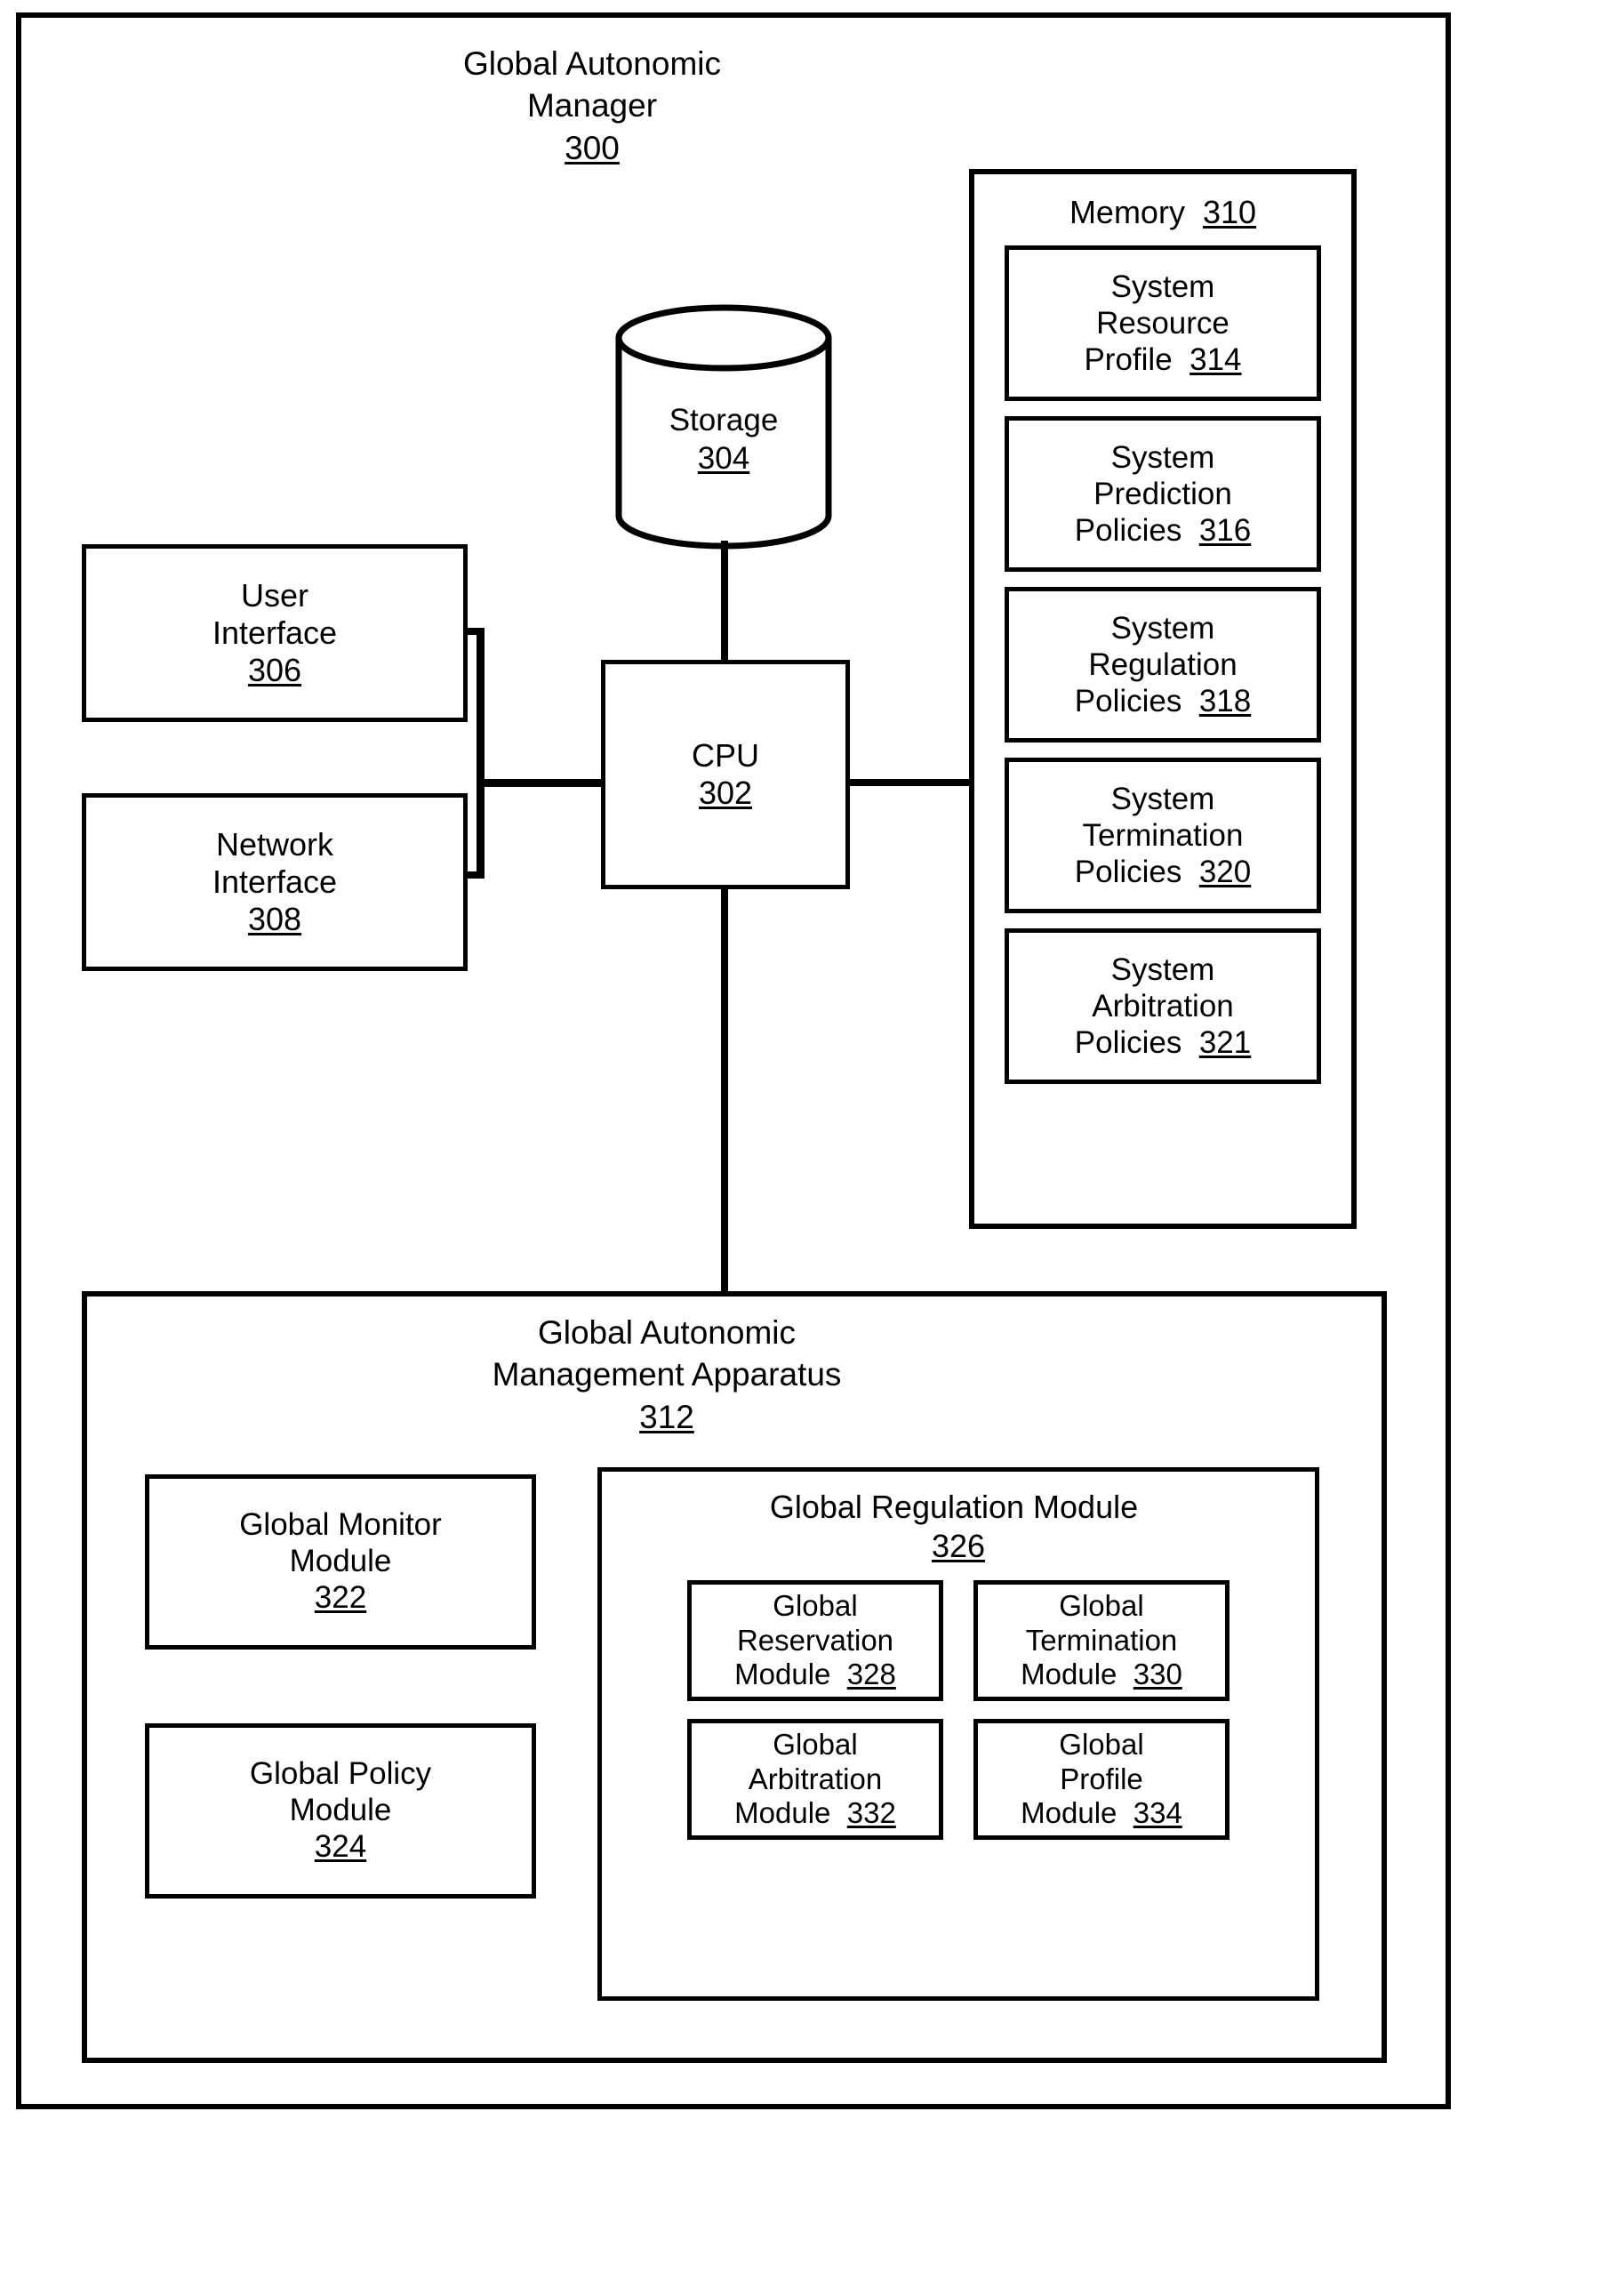  I want to click on system-regulation-policies-line3: Policies, so click(1132, 701).